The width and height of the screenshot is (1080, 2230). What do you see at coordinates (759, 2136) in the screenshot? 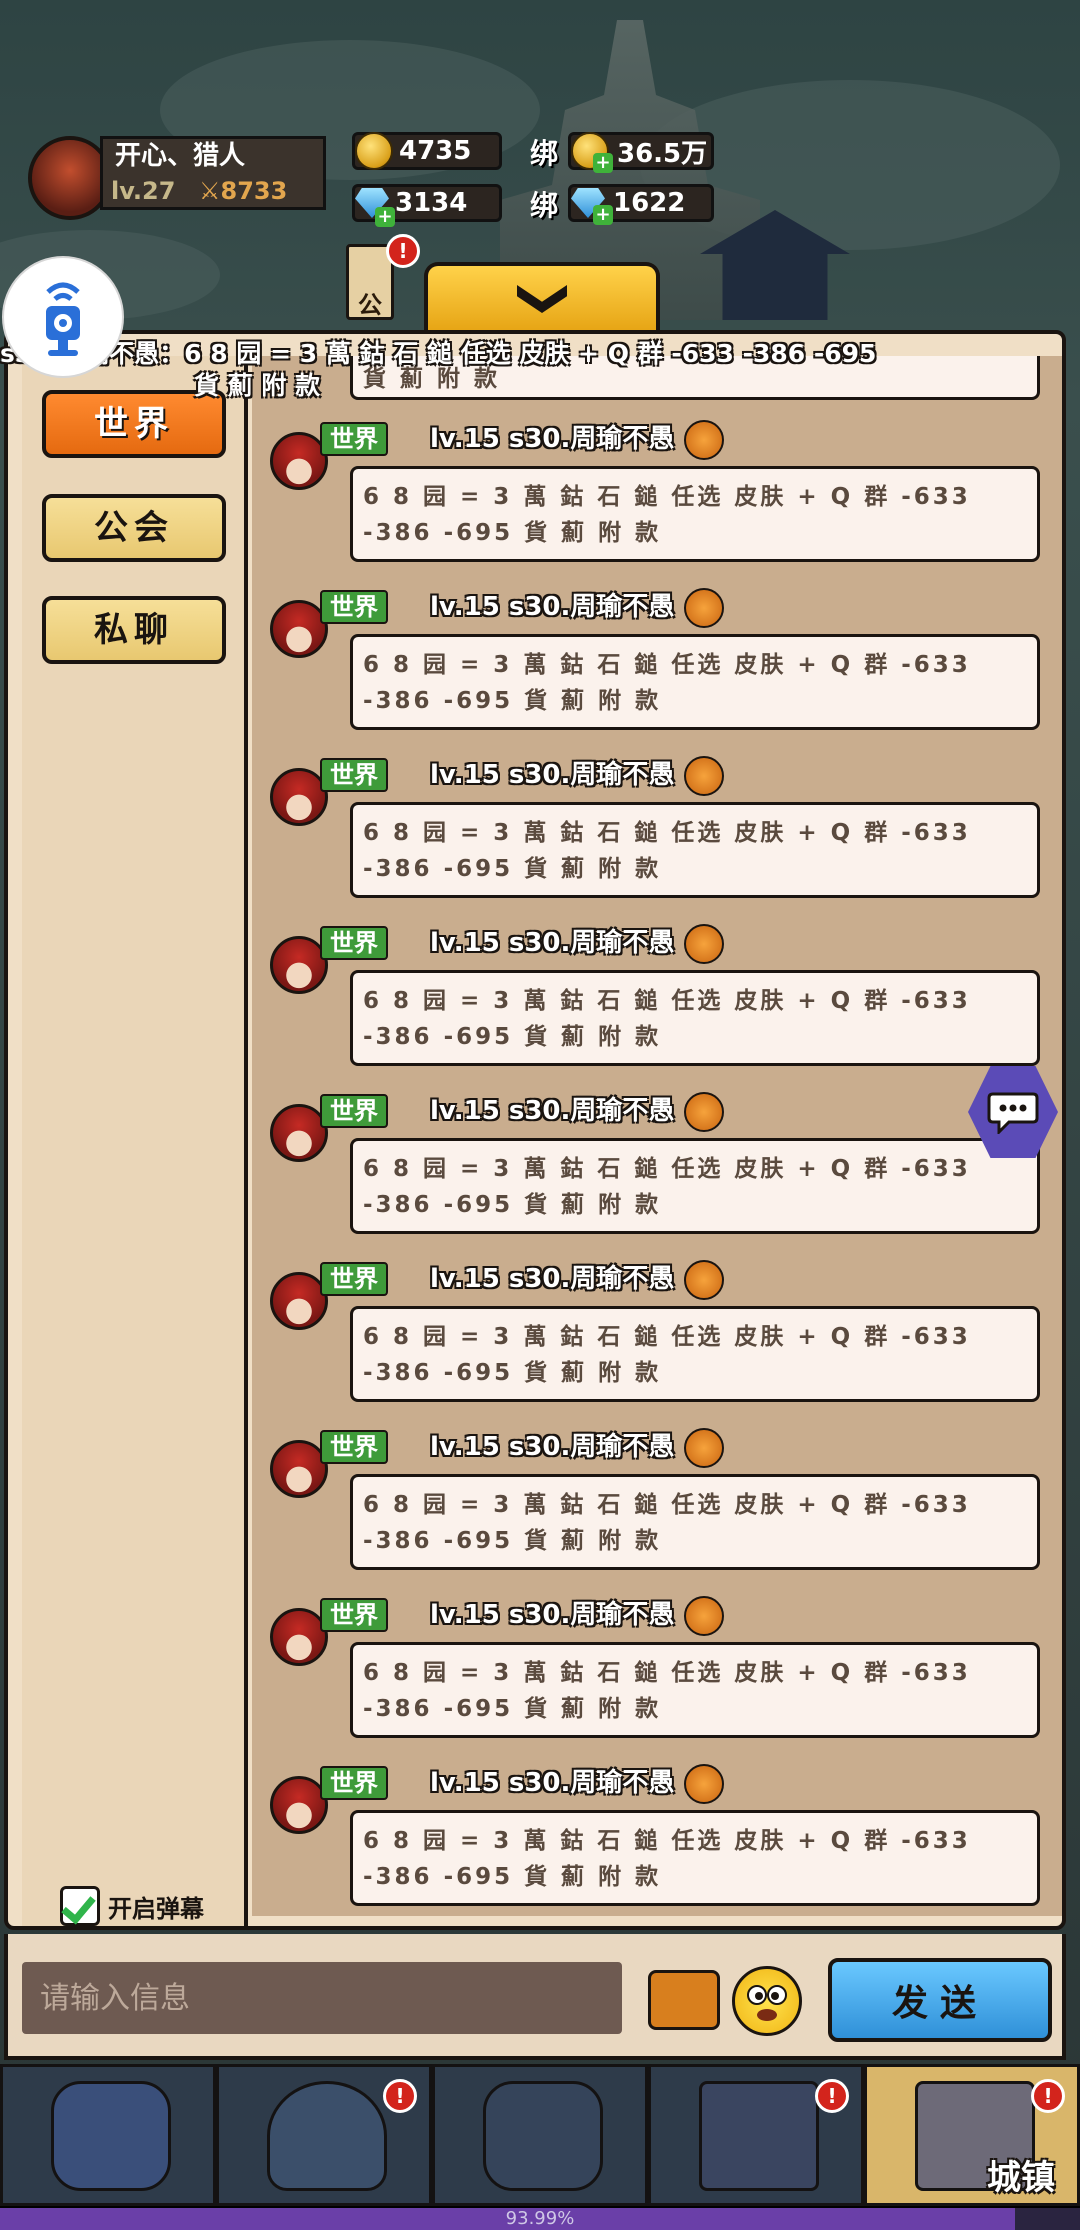
I see `shrine-icon` at bounding box center [759, 2136].